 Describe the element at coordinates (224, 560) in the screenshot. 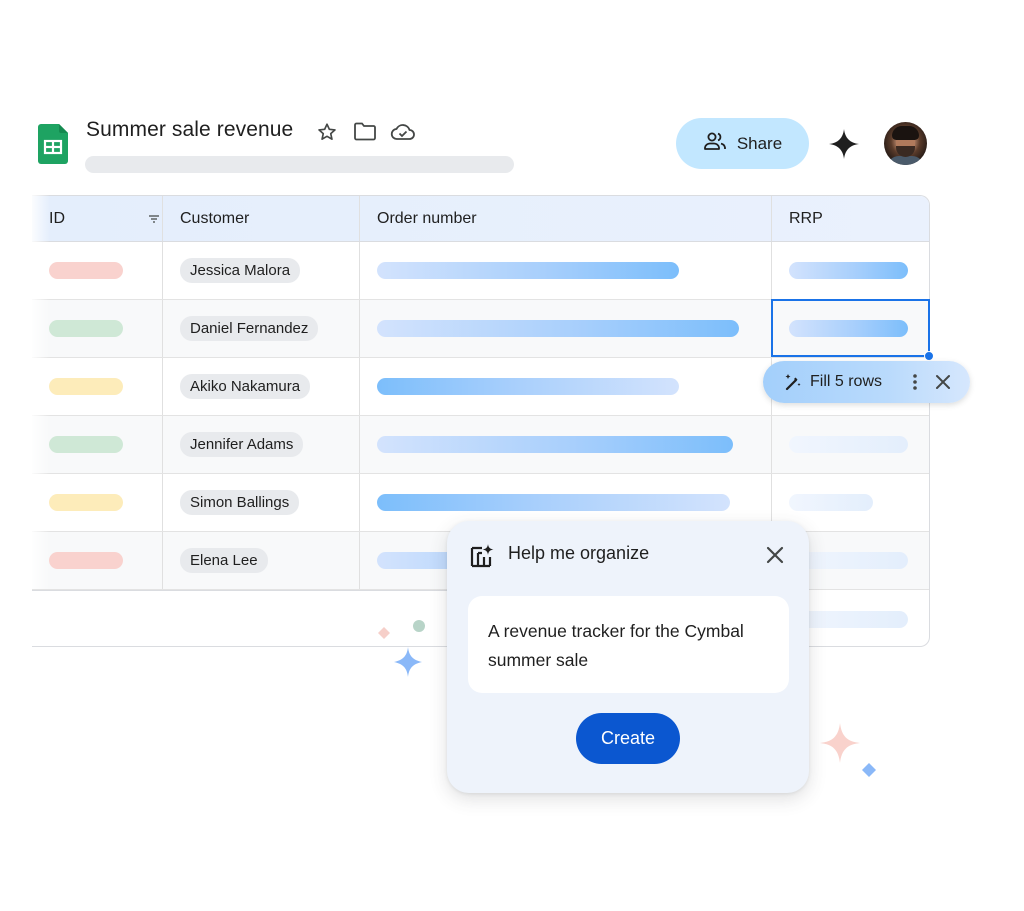

I see `customer-chip: Elena Lee` at that location.